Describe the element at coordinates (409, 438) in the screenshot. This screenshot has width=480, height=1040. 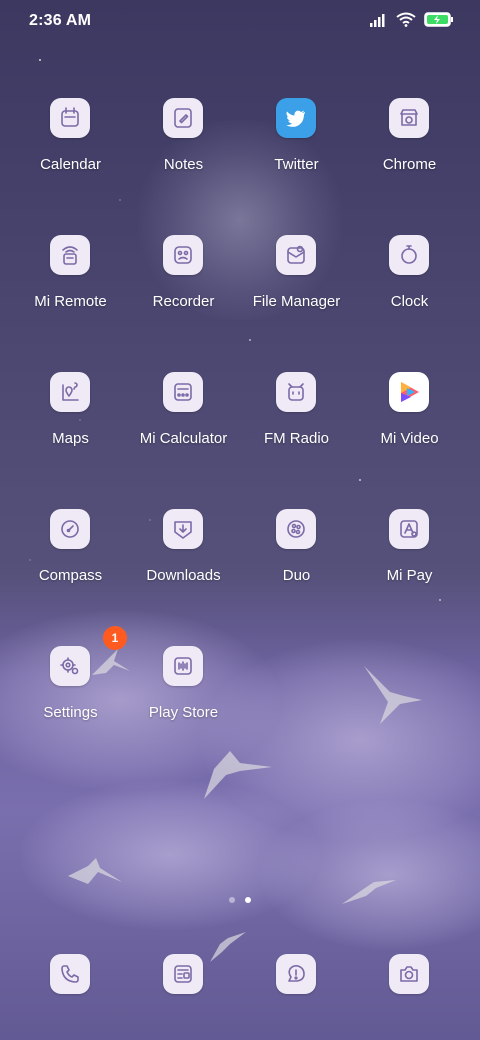
I see `app-label: Mi Video` at that location.